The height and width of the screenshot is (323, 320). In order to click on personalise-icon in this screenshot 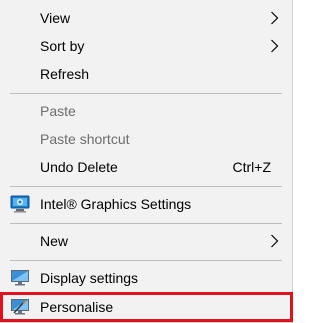, I will do `click(20, 307)`.